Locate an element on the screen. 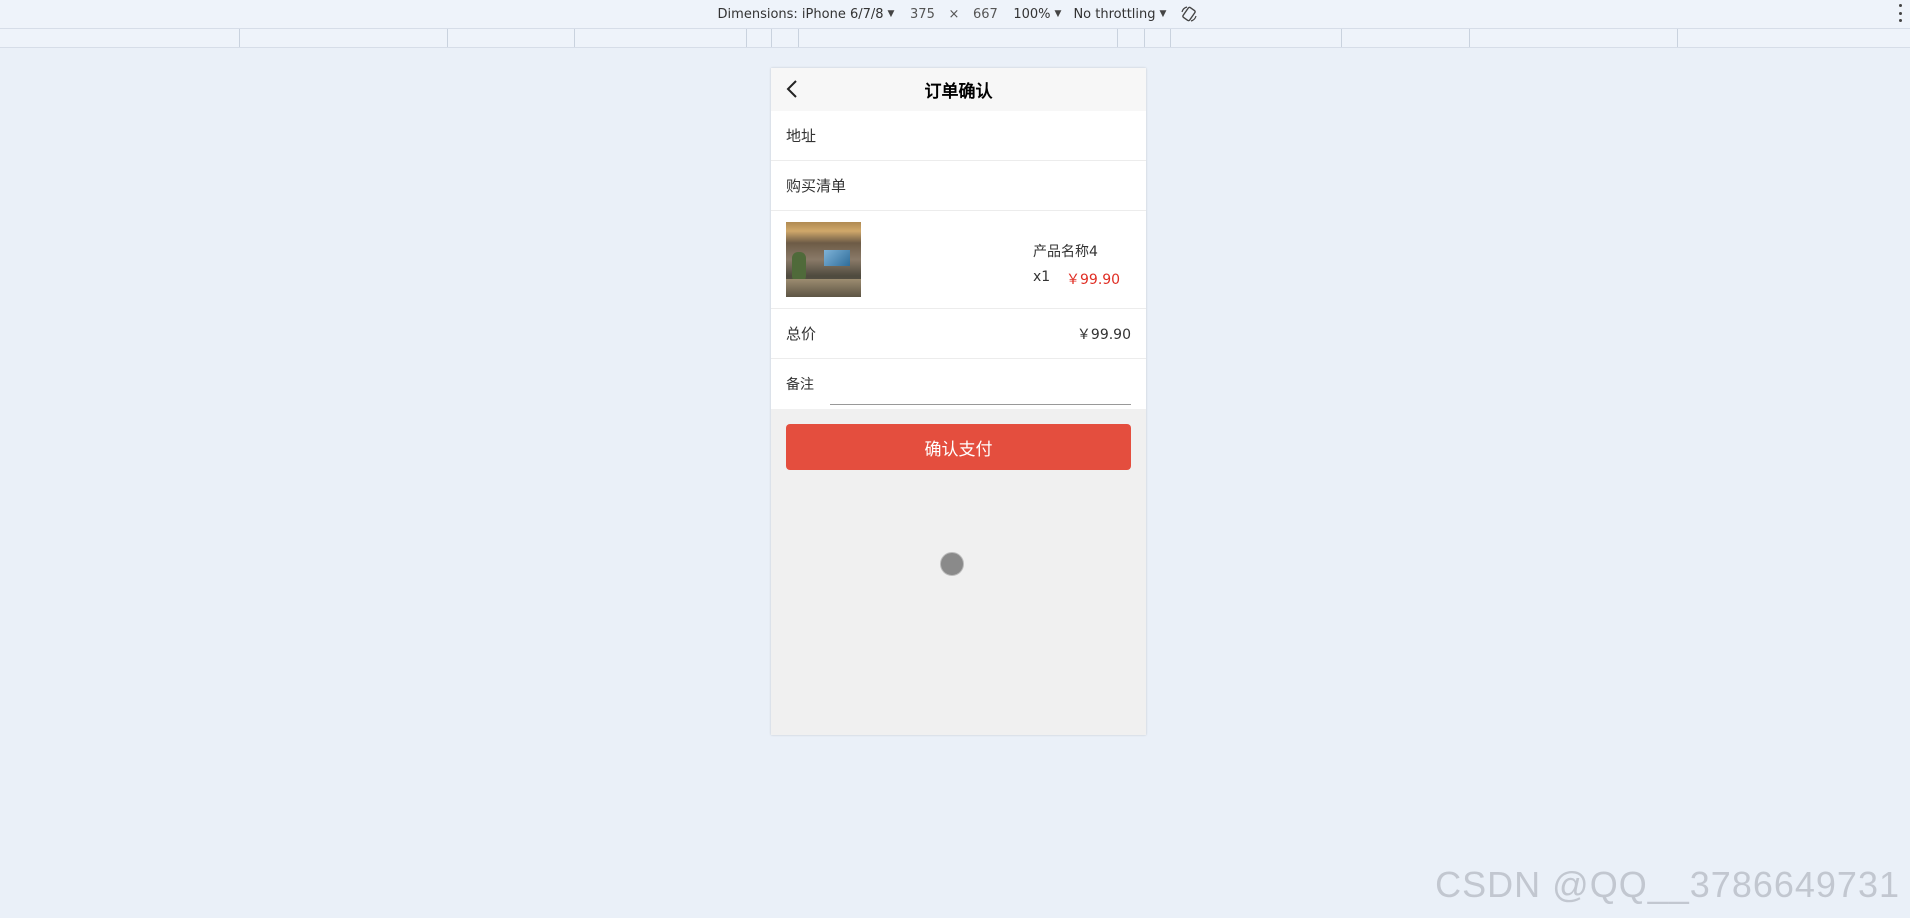 The image size is (1910, 918). nav-bar: 订单确认 is located at coordinates (958, 89).